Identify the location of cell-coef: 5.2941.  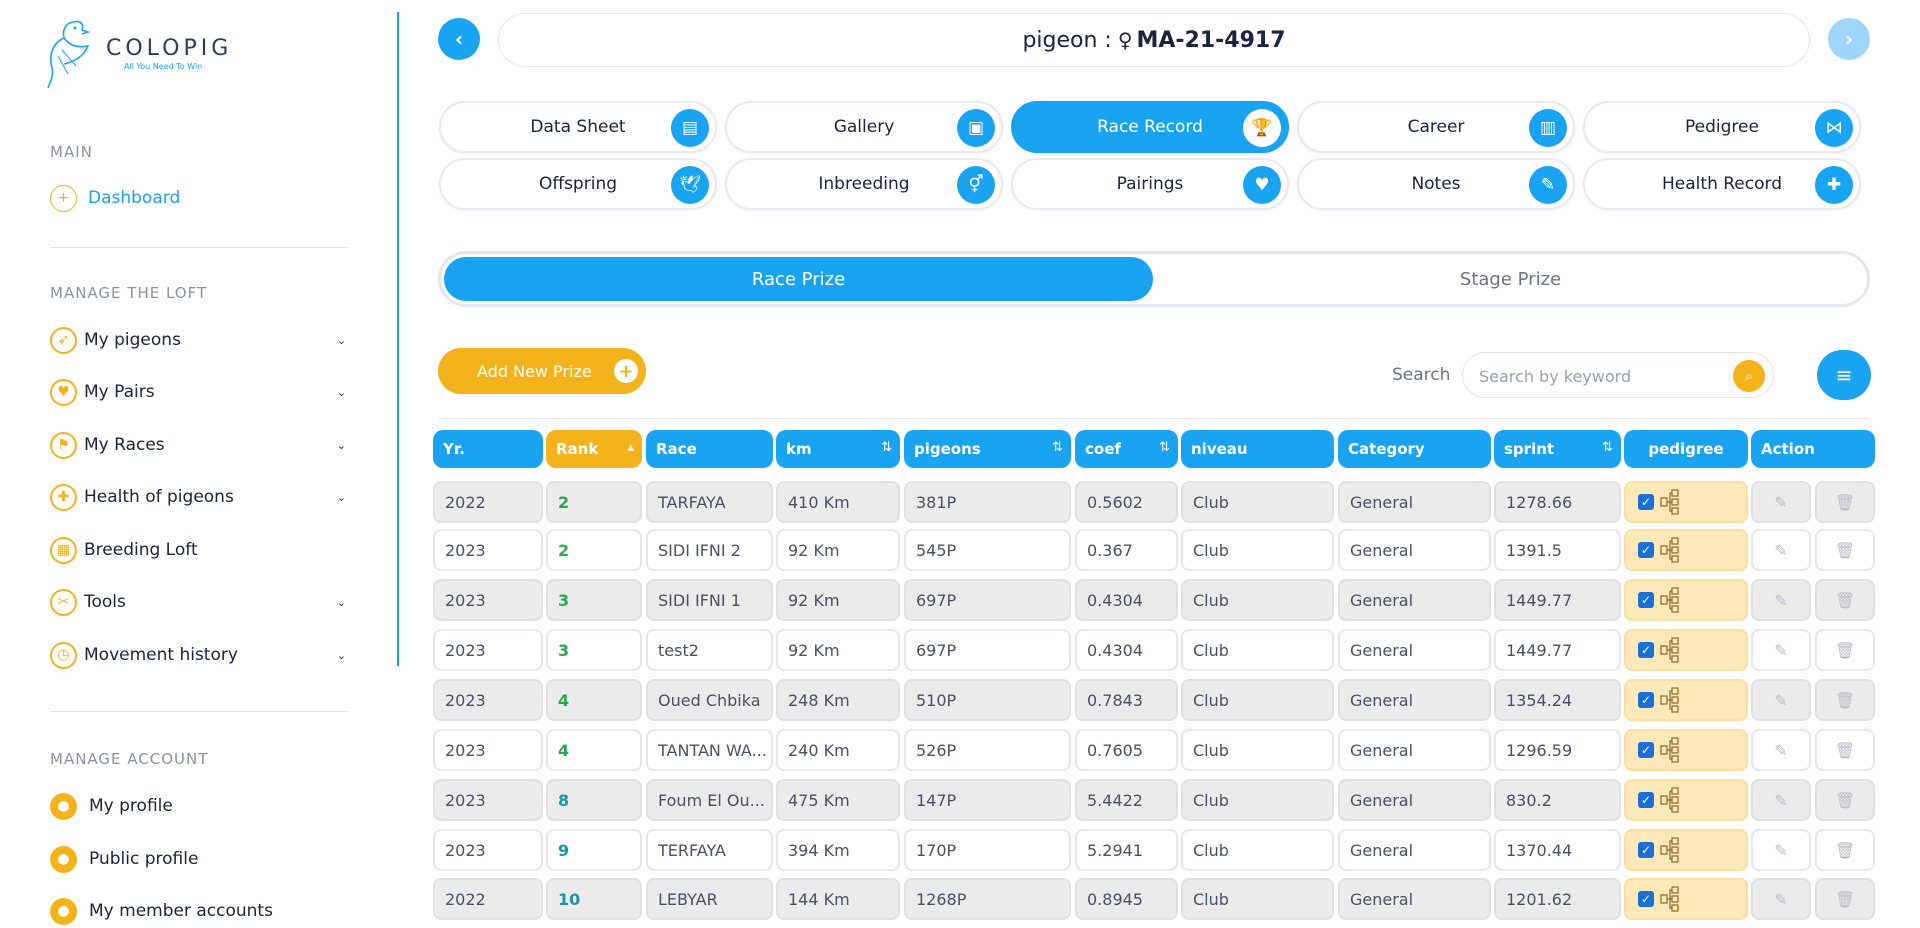
(1126, 850).